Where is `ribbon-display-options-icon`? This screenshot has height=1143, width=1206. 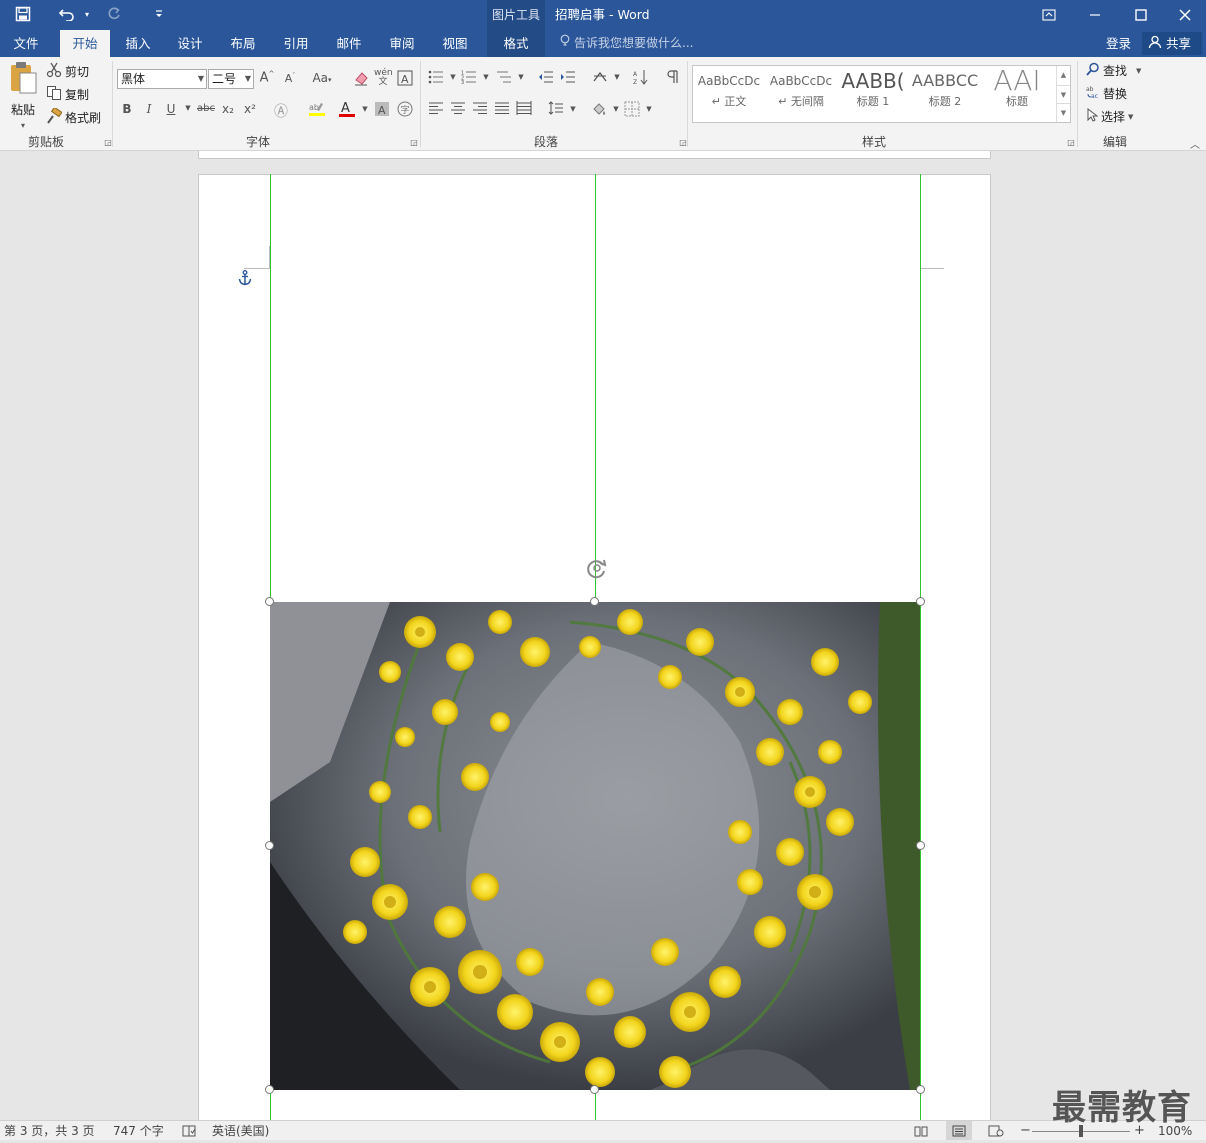 ribbon-display-options-icon is located at coordinates (1049, 15).